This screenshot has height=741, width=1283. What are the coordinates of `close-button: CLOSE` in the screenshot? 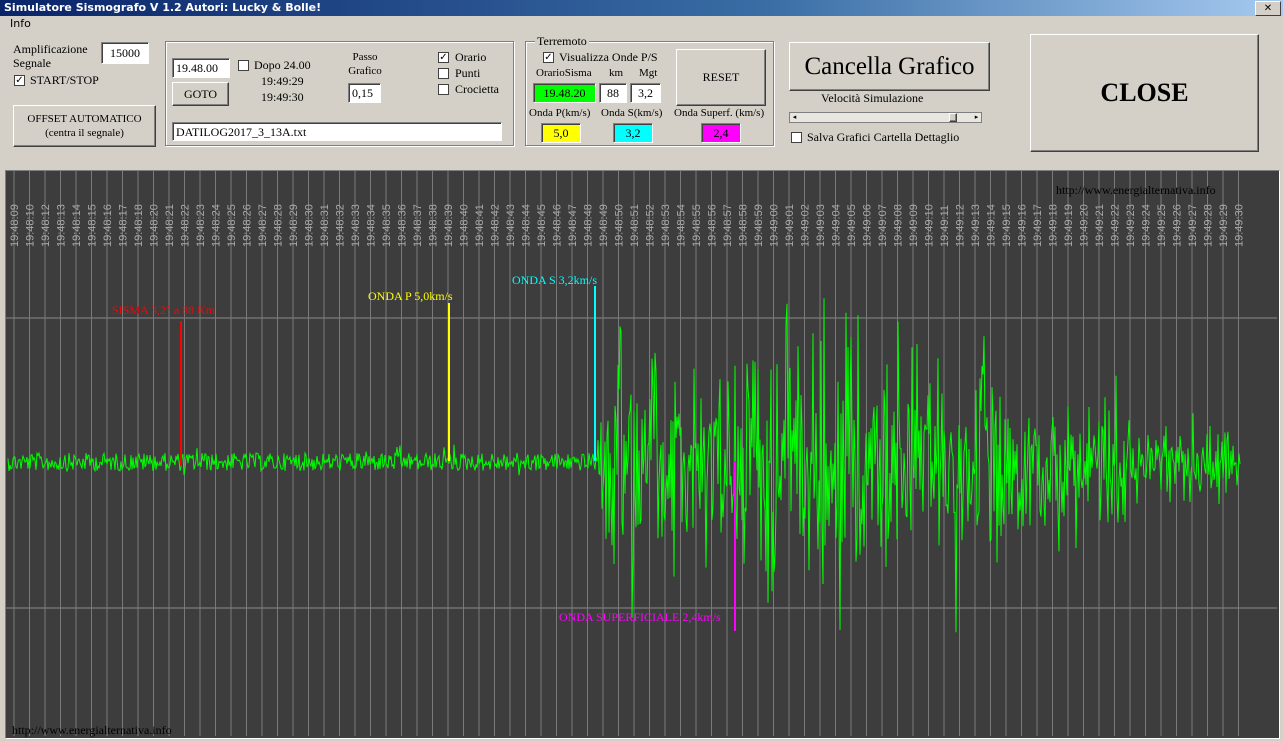 It's located at (1144, 93).